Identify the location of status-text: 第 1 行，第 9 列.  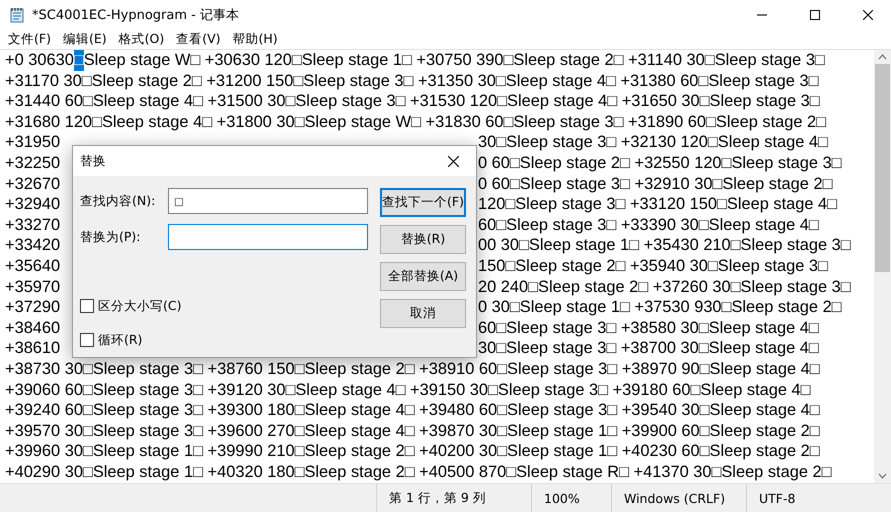
(453, 498).